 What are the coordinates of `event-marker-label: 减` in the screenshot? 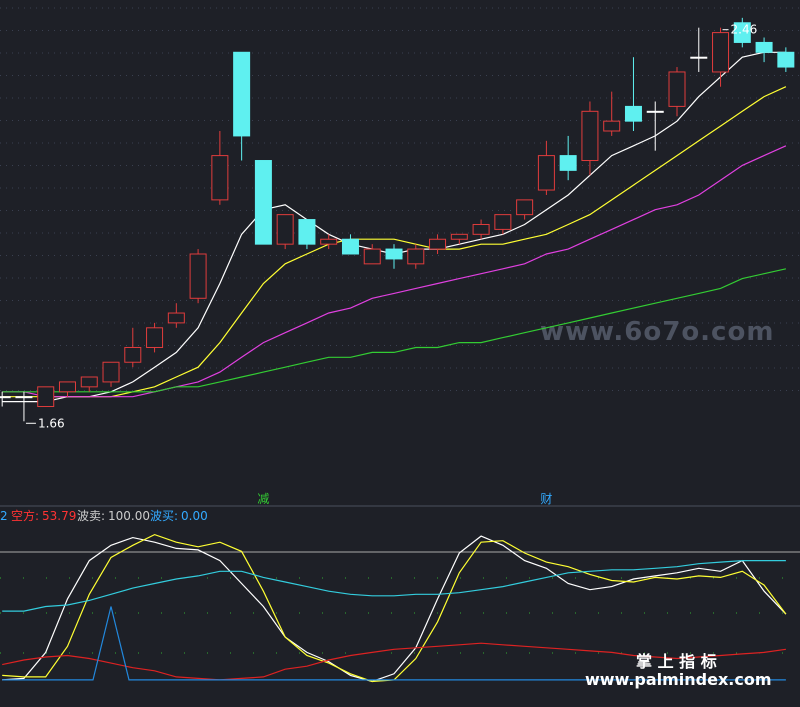 It's located at (263, 499).